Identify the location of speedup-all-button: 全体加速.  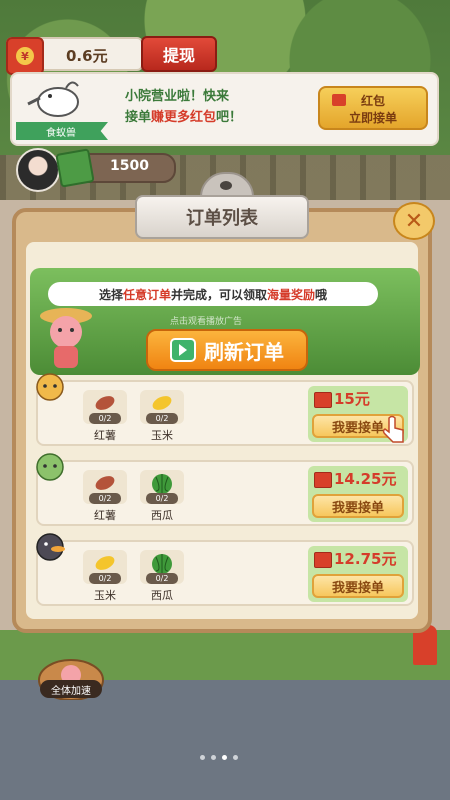
(71, 689).